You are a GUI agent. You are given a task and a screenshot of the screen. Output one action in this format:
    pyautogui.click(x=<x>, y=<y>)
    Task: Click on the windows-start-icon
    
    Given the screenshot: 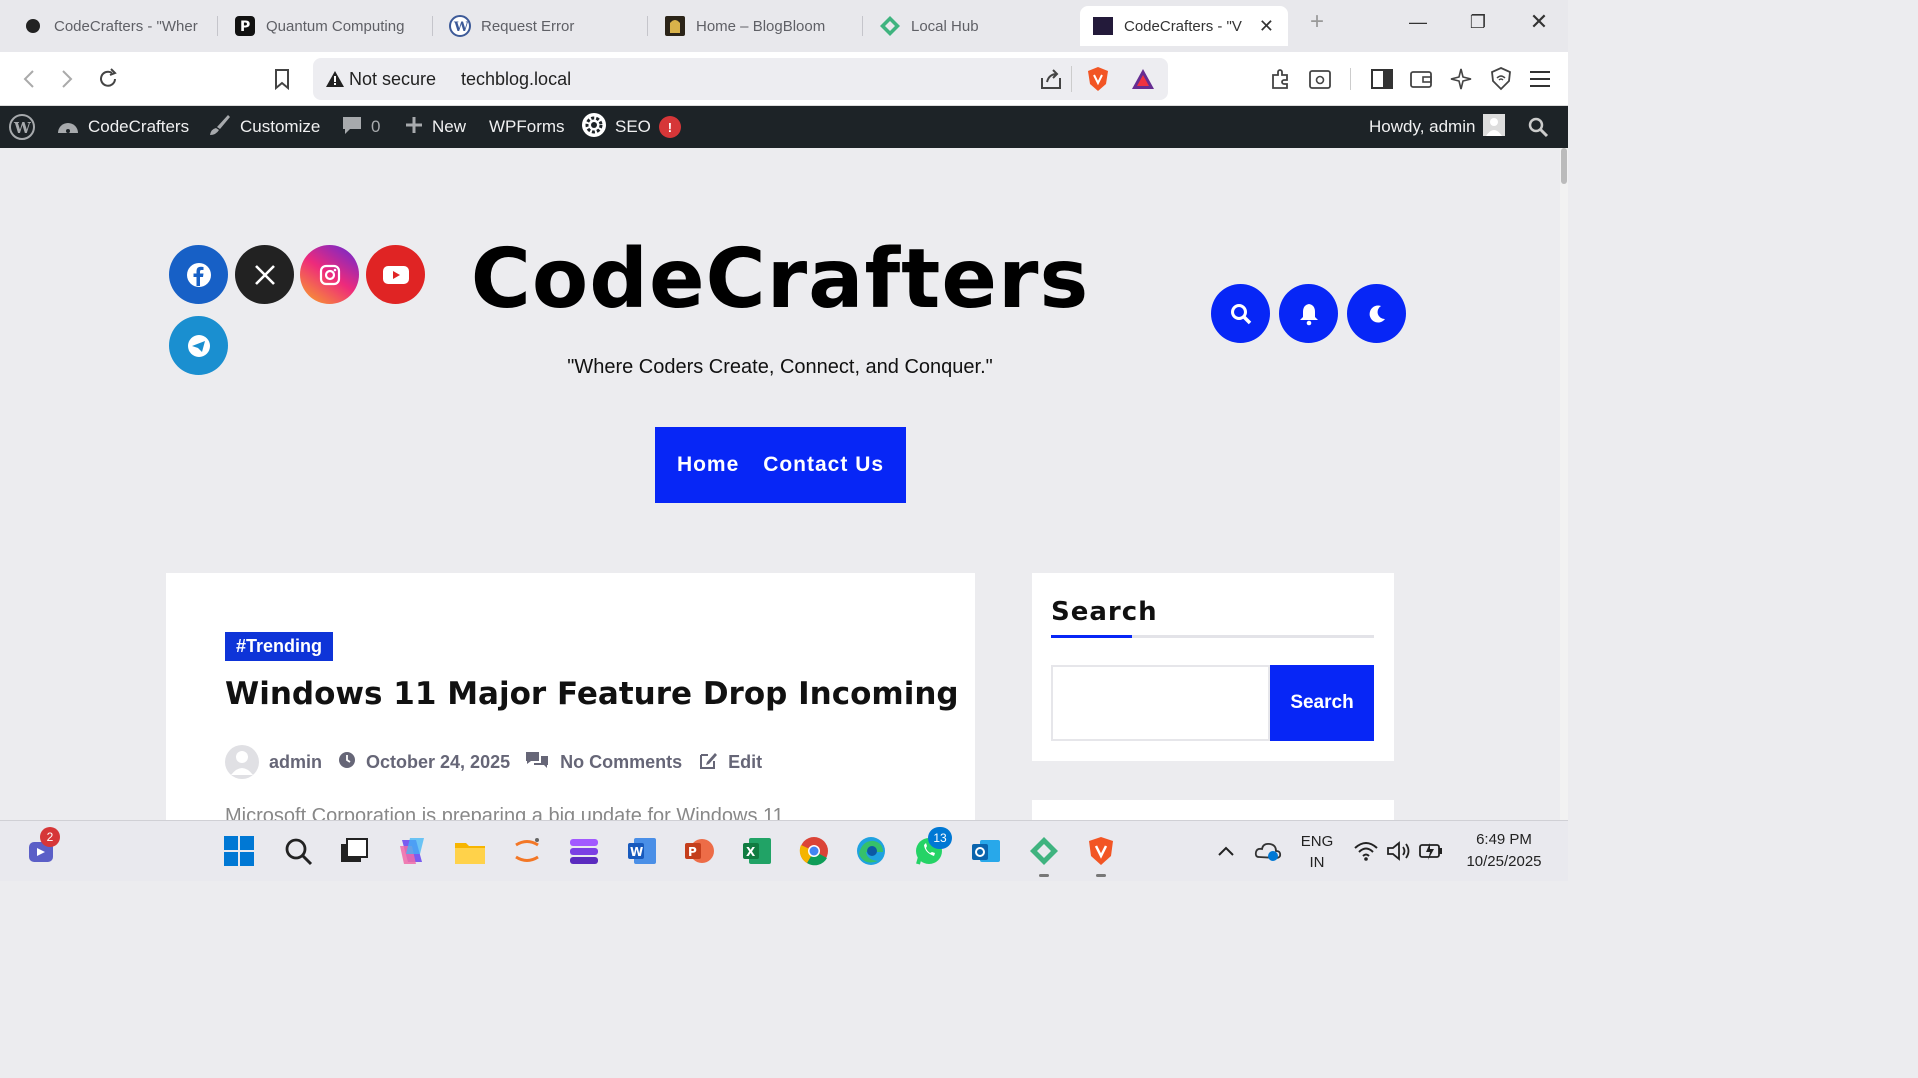 What is the action you would take?
    pyautogui.click(x=239, y=851)
    